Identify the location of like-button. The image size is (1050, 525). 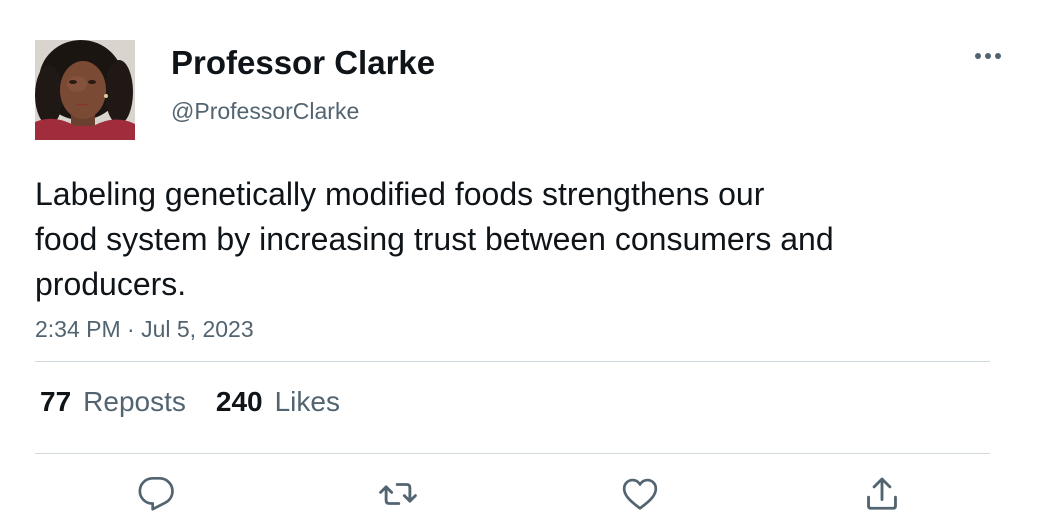
(640, 494).